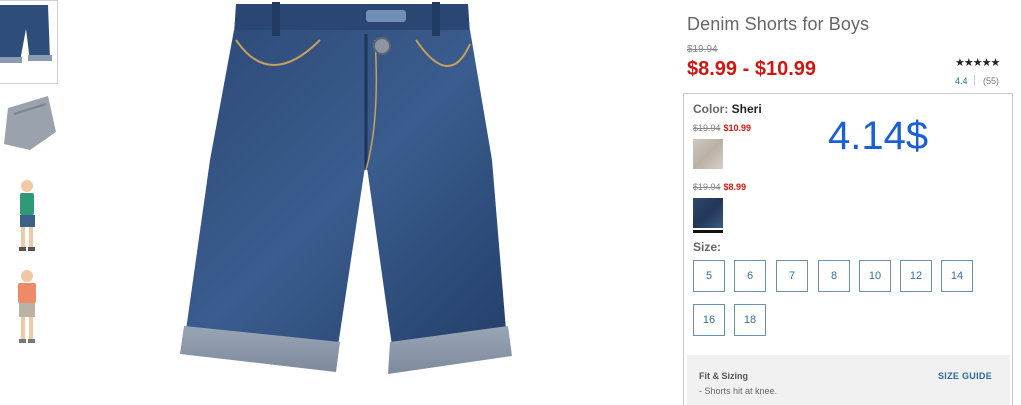  Describe the element at coordinates (29, 42) in the screenshot. I see `thumbnail-shorts-front` at that location.